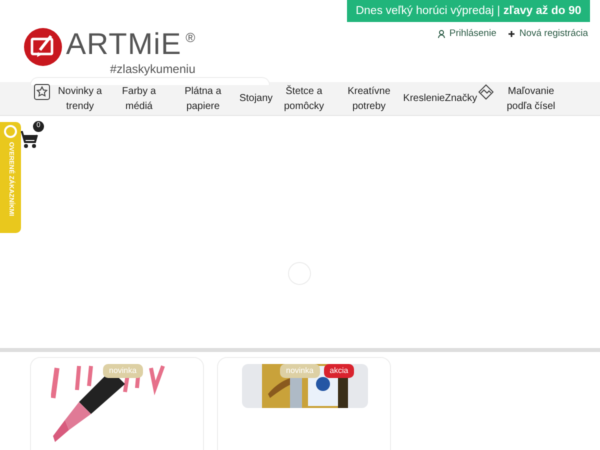 The width and height of the screenshot is (600, 450). I want to click on nav-link: Značky, so click(461, 98).